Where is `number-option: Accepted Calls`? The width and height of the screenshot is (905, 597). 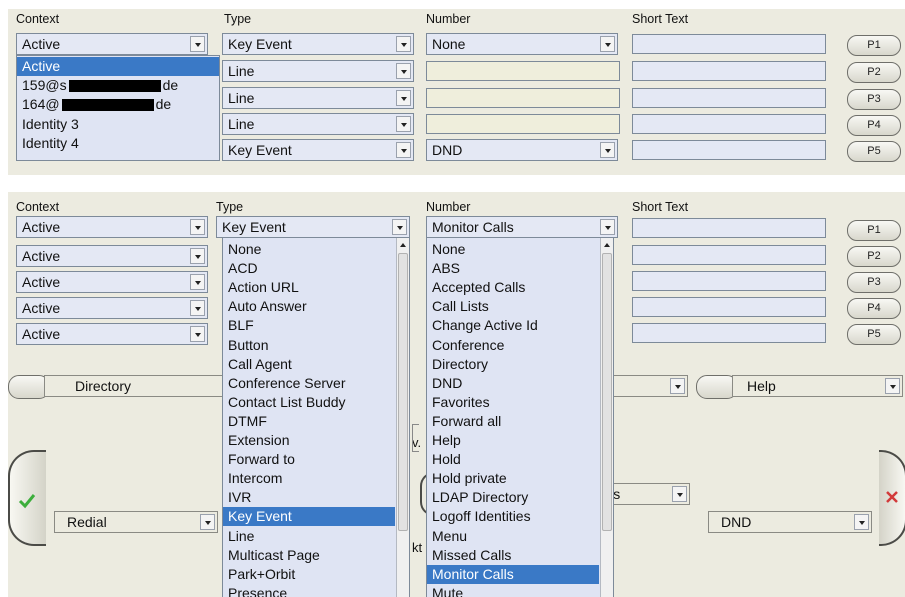
number-option: Accepted Calls is located at coordinates (513, 287).